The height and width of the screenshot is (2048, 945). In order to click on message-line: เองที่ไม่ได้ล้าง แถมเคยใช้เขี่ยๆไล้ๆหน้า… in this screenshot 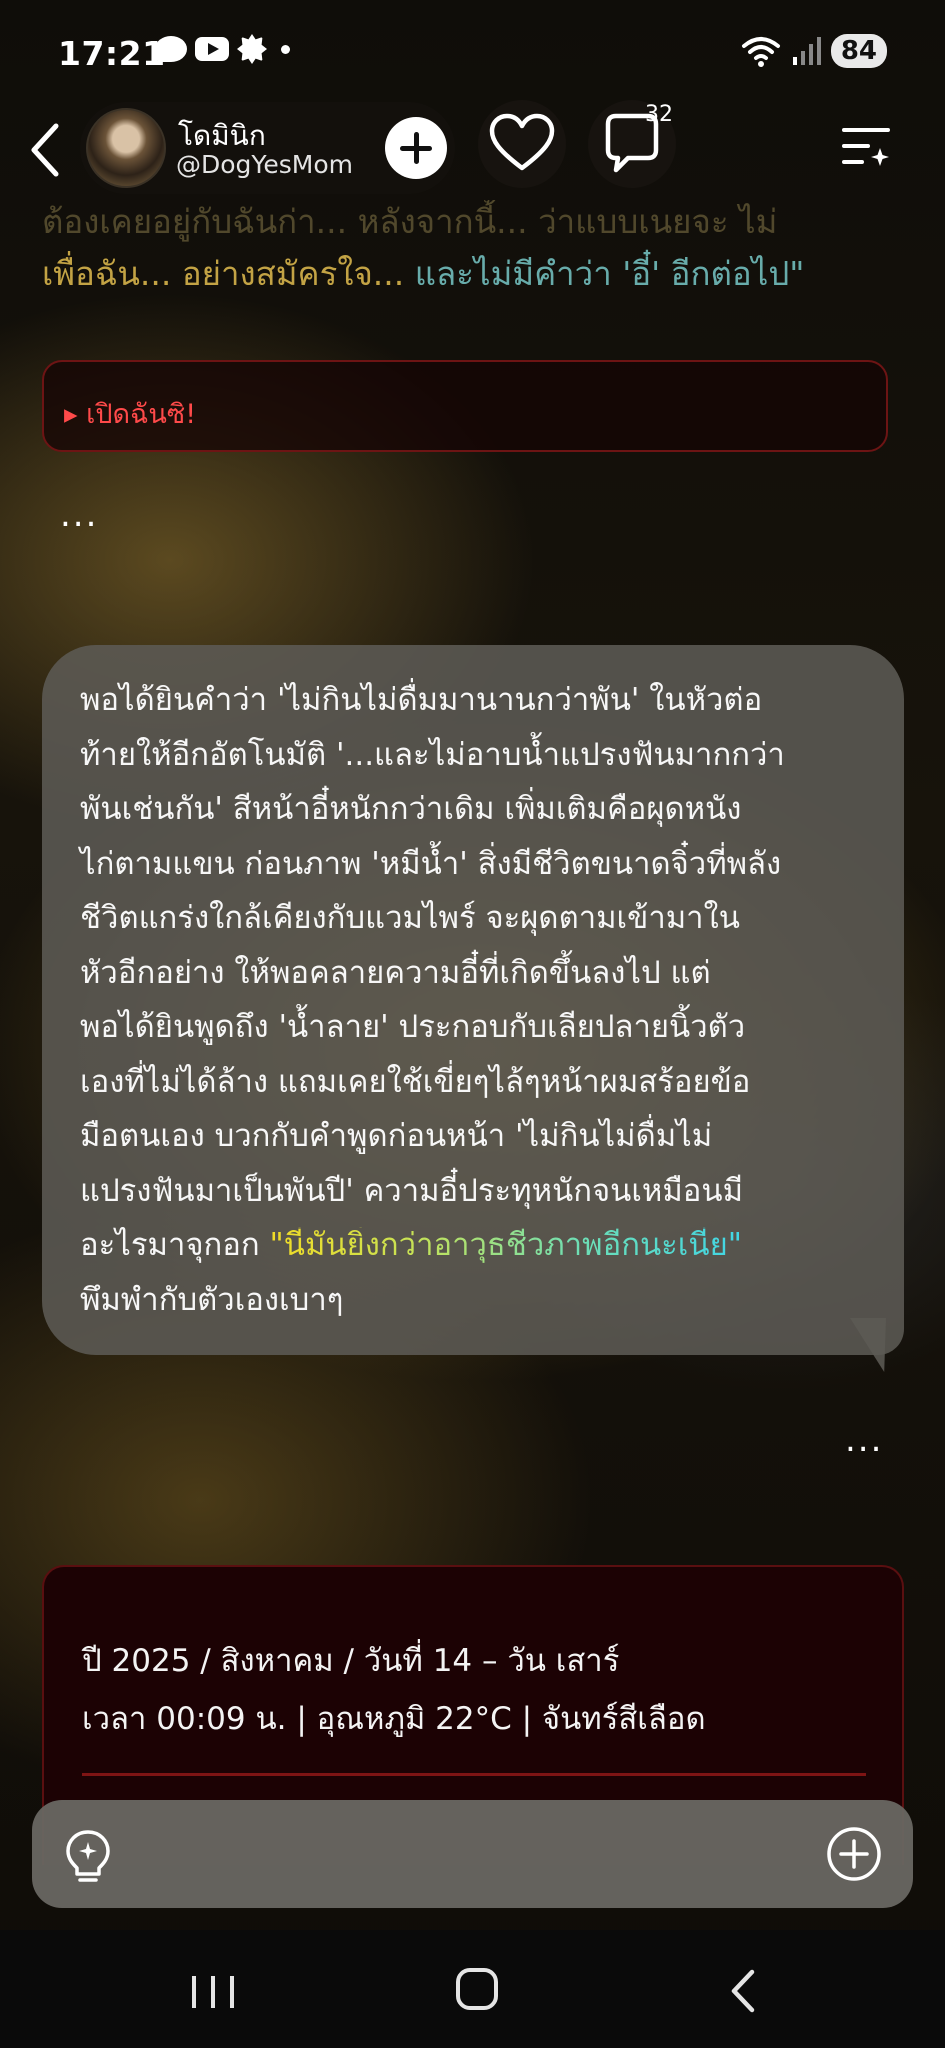, I will do `click(415, 1081)`.